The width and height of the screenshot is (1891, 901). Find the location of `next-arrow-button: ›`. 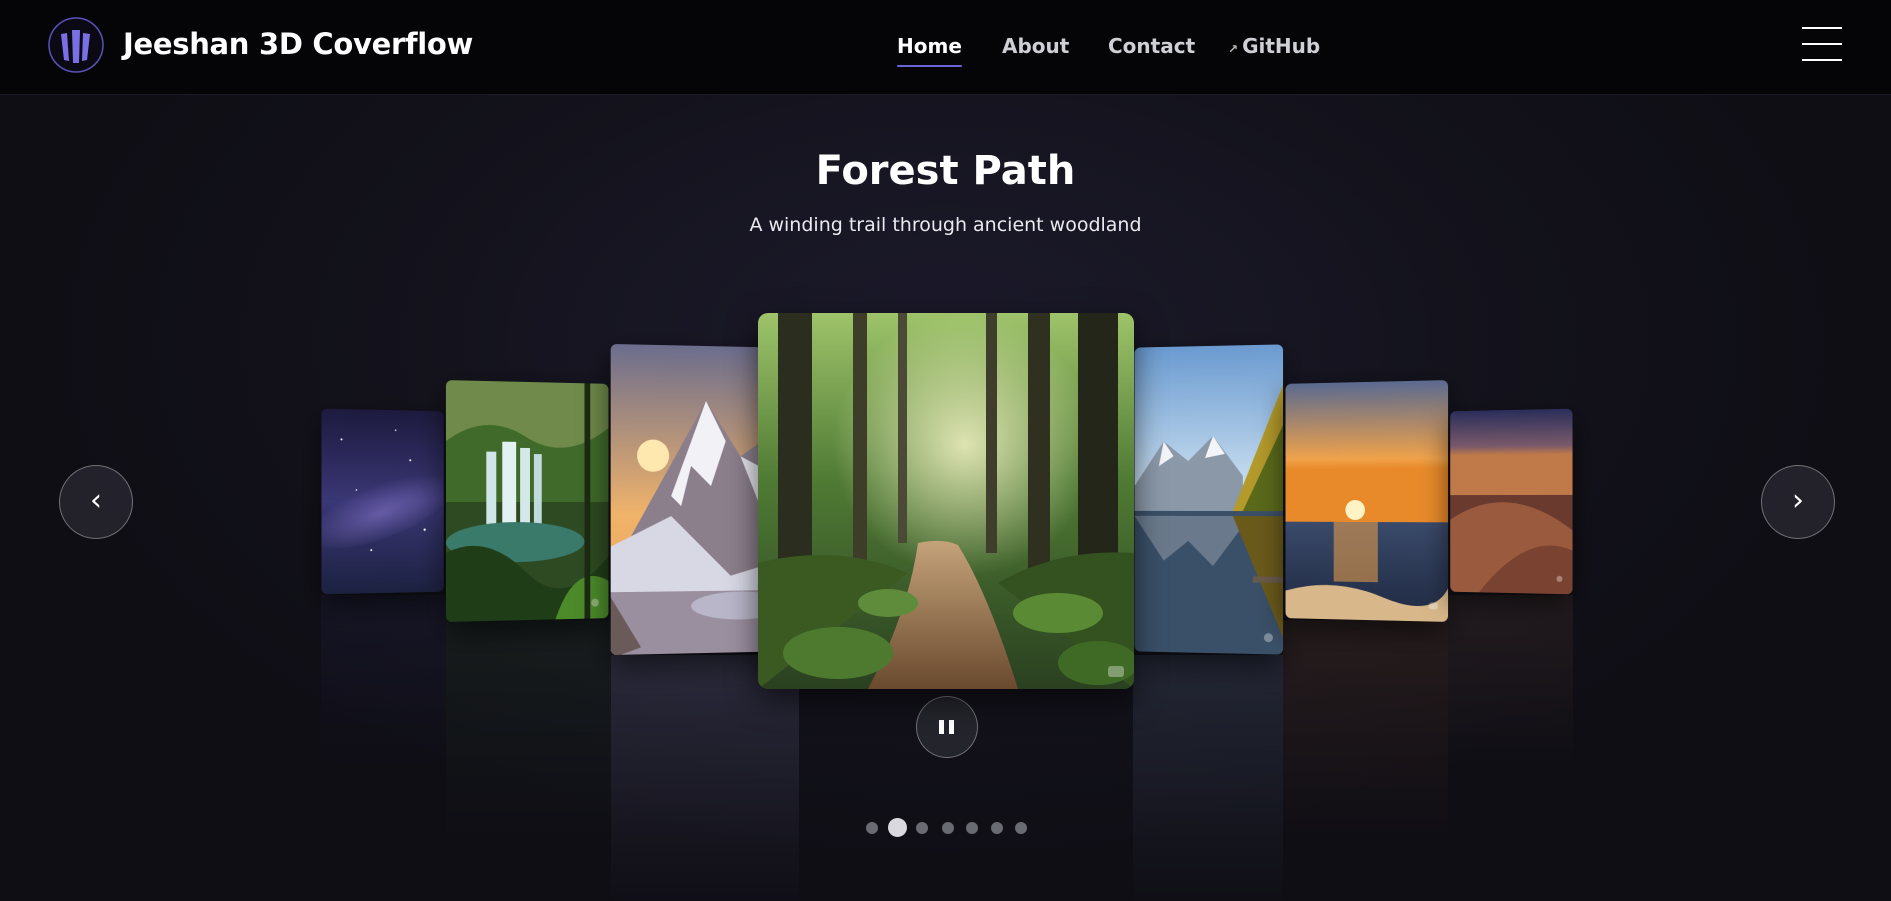

next-arrow-button: › is located at coordinates (1798, 502).